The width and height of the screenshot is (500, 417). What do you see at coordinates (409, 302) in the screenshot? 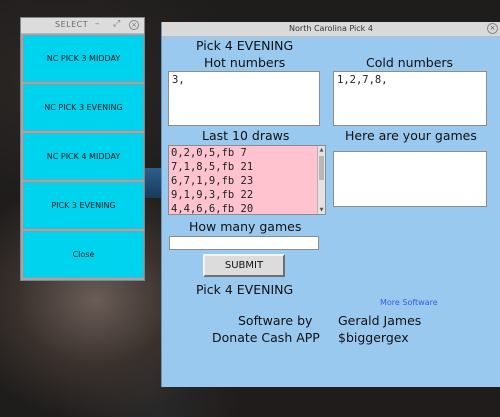
I see `more-software-link: More Software` at bounding box center [409, 302].